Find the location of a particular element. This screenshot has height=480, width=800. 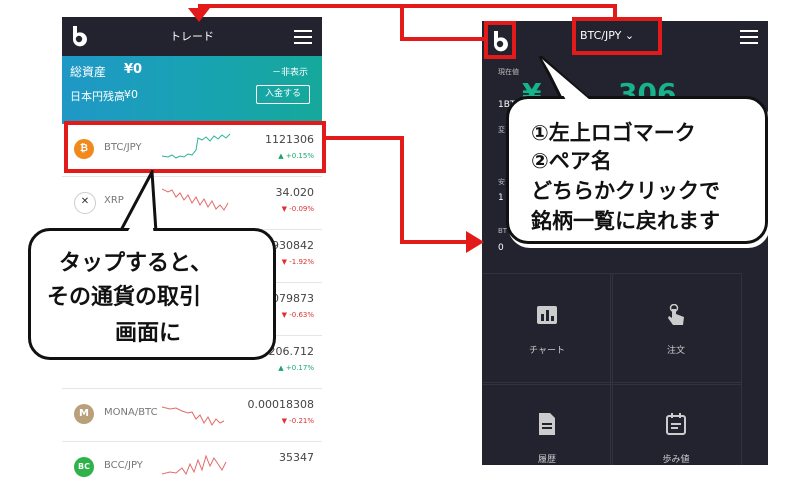

right-callout: ①左上ロゴマーク ②ペア名 どちらかクリックで 銘柄一覧に戻れます is located at coordinates (637, 170).